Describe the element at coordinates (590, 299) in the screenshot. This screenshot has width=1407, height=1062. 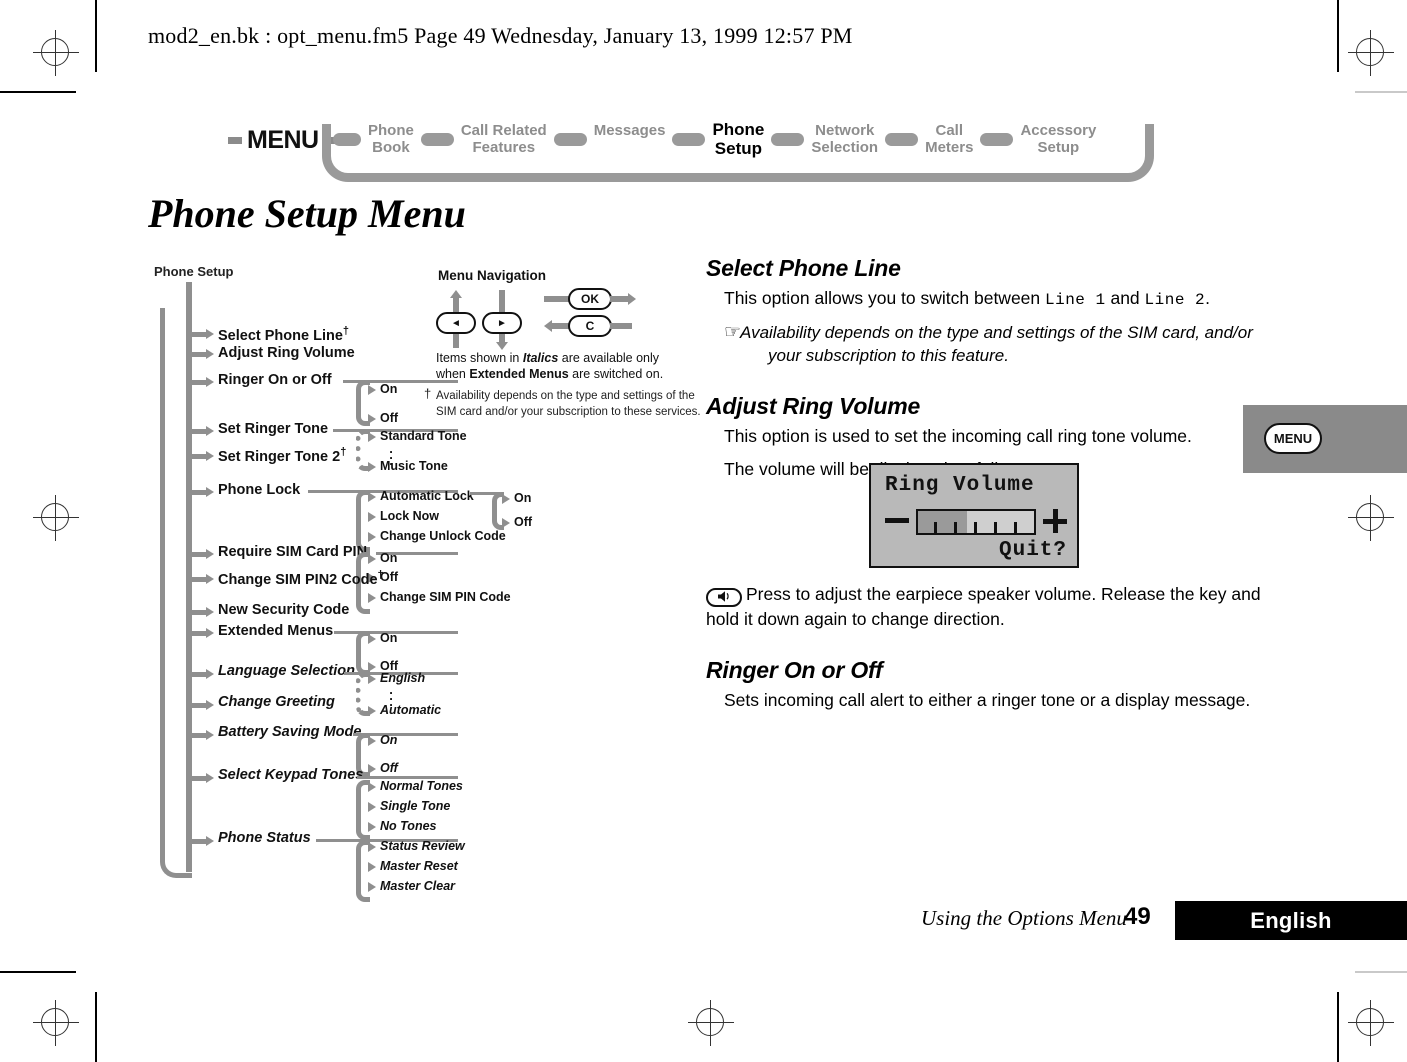
I see `nav-ok-key: OK` at that location.